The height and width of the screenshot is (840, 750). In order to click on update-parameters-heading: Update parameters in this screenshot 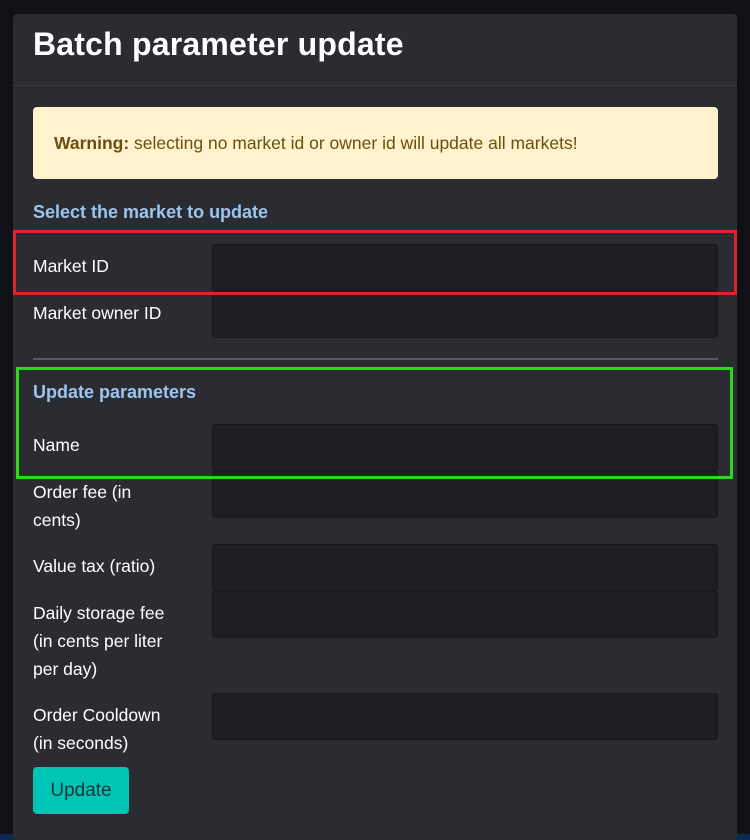, I will do `click(115, 392)`.